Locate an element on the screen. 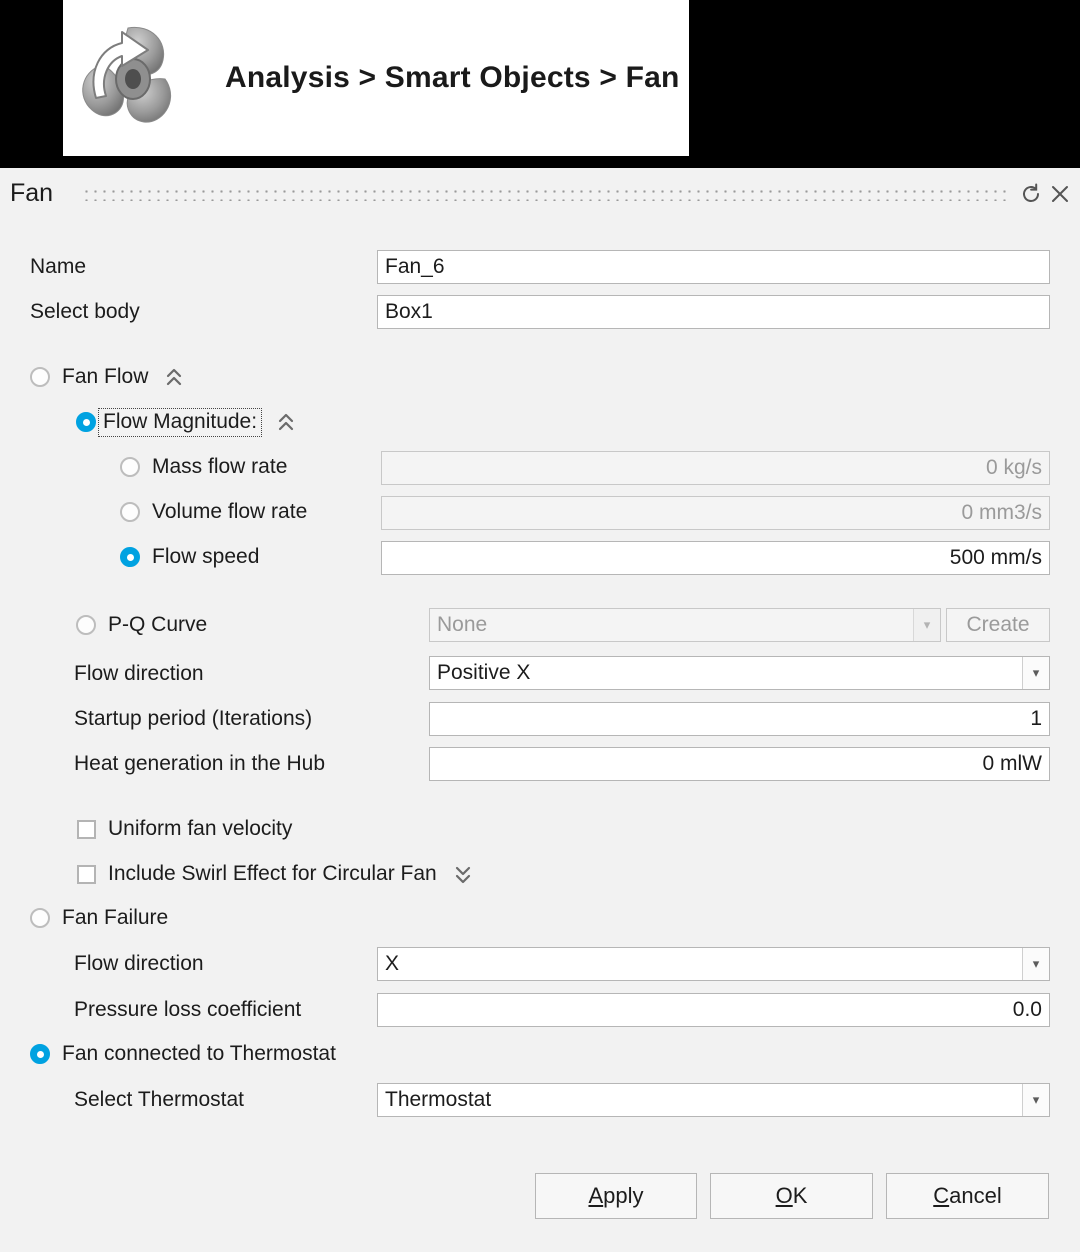 This screenshot has width=1080, height=1252. fan-flow-label: Fan Flow is located at coordinates (105, 376).